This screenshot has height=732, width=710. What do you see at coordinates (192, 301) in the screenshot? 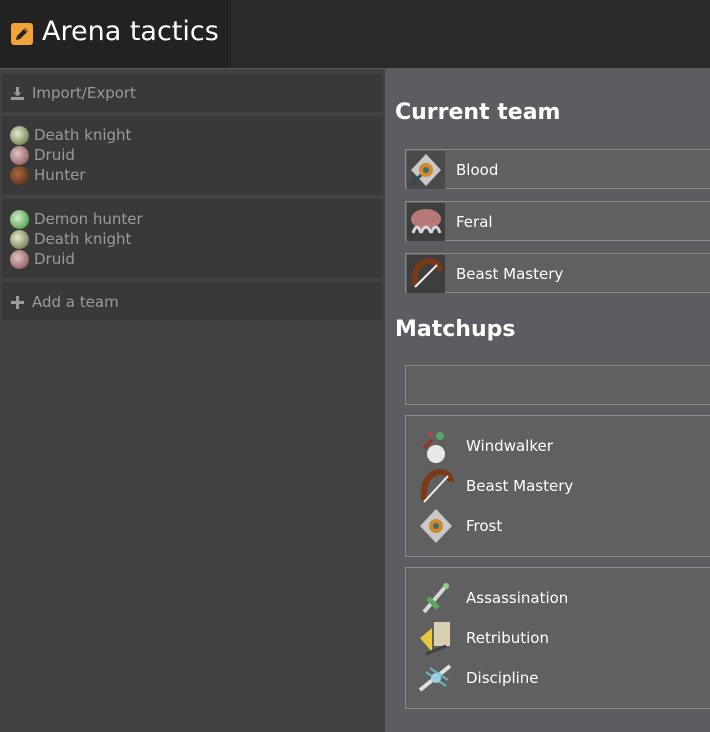
I see `add-team-button: Add a team` at bounding box center [192, 301].